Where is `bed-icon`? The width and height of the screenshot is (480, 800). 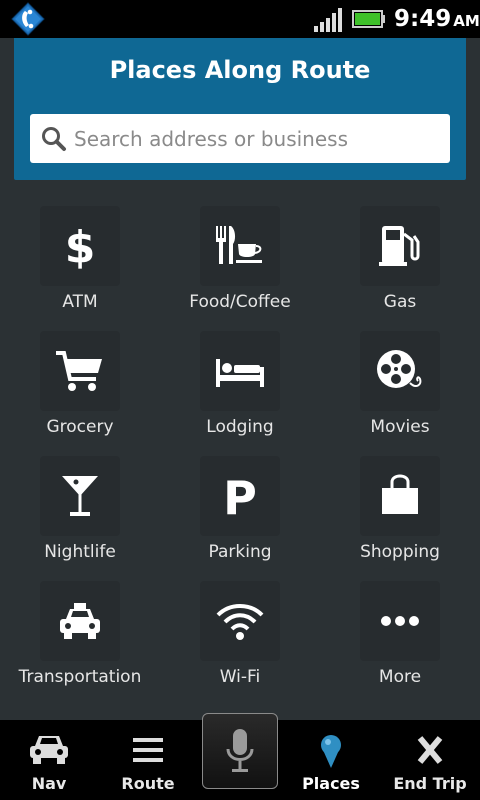
bed-icon is located at coordinates (240, 373).